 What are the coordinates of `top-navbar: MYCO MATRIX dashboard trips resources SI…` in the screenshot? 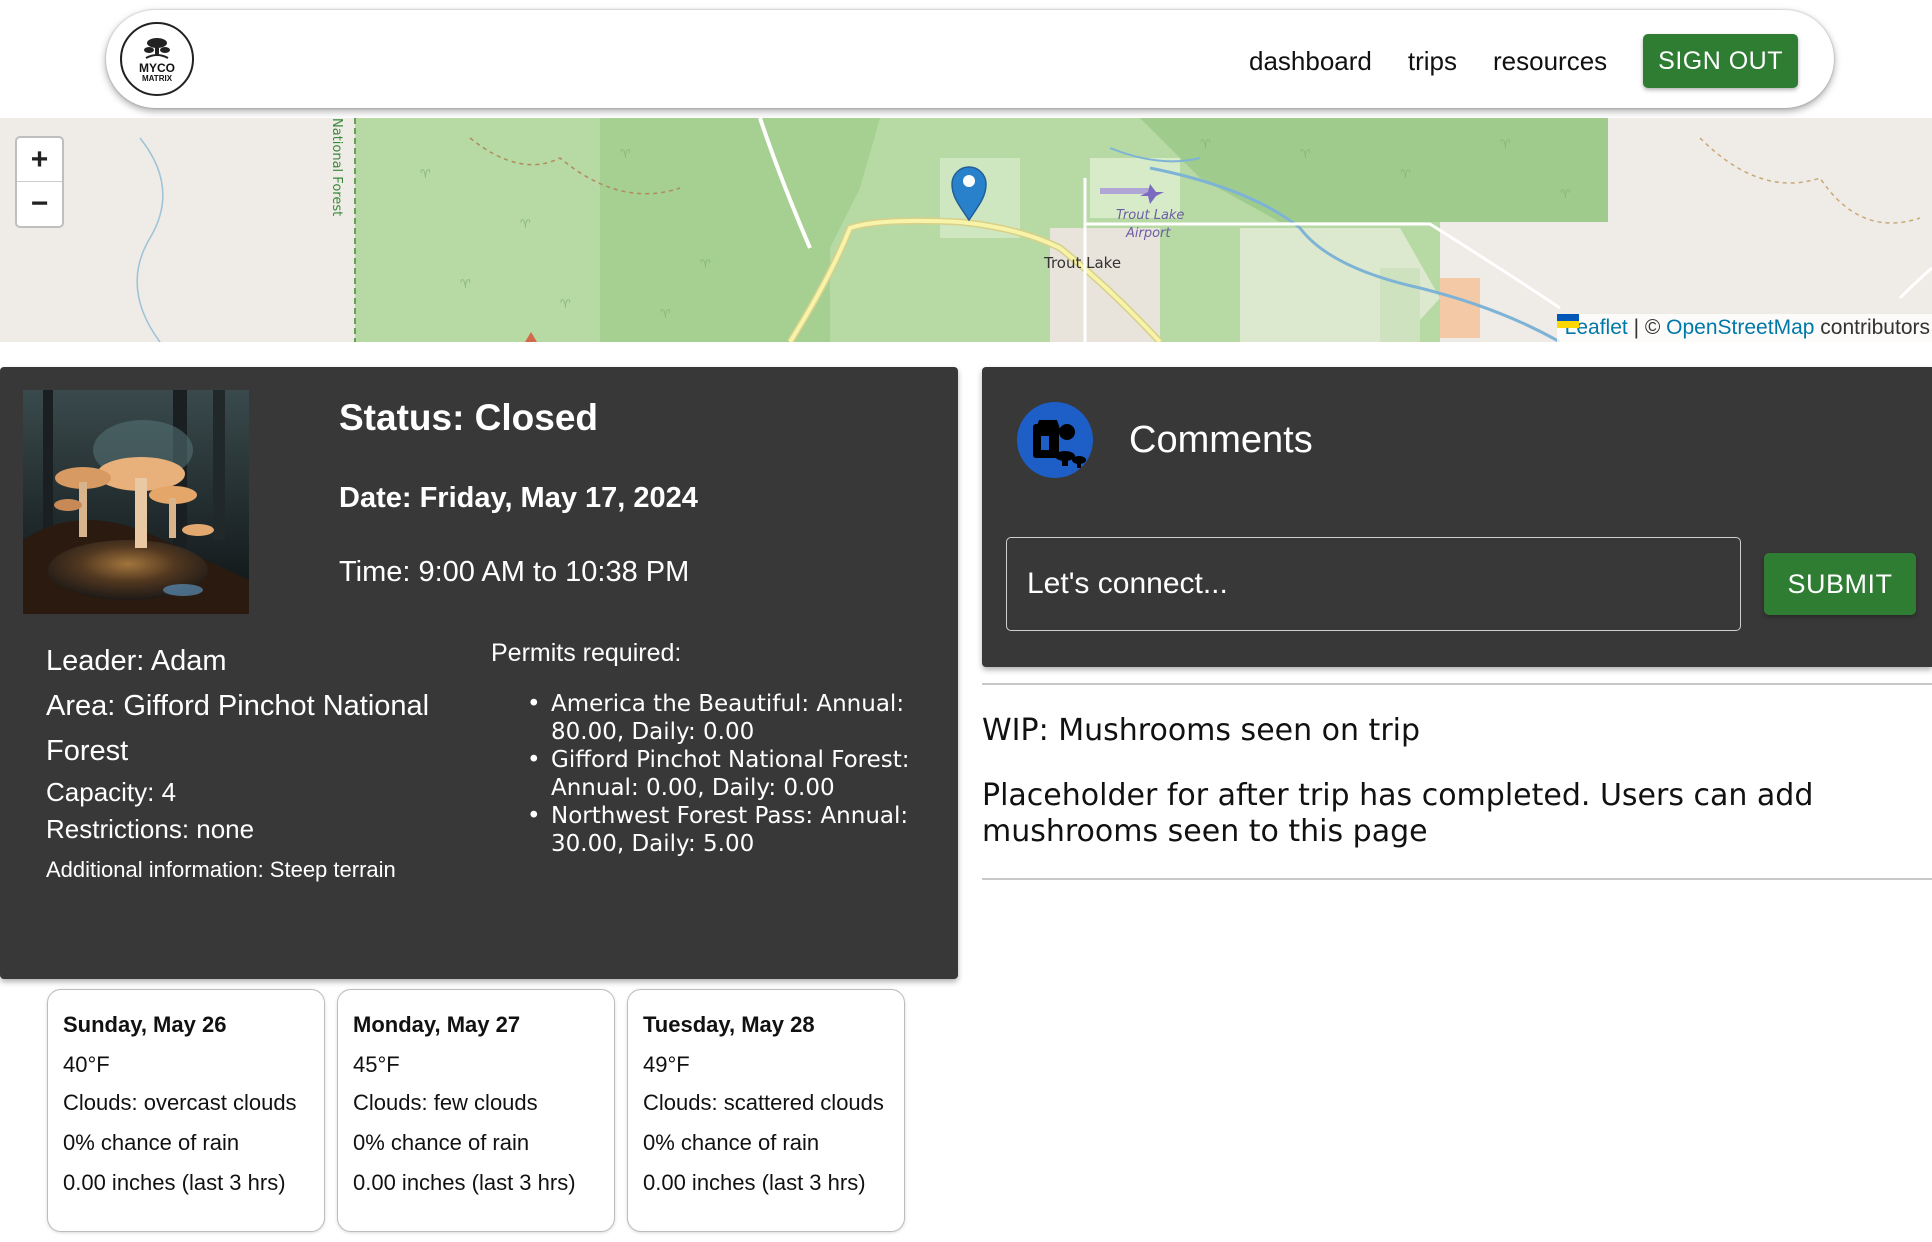 It's located at (970, 59).